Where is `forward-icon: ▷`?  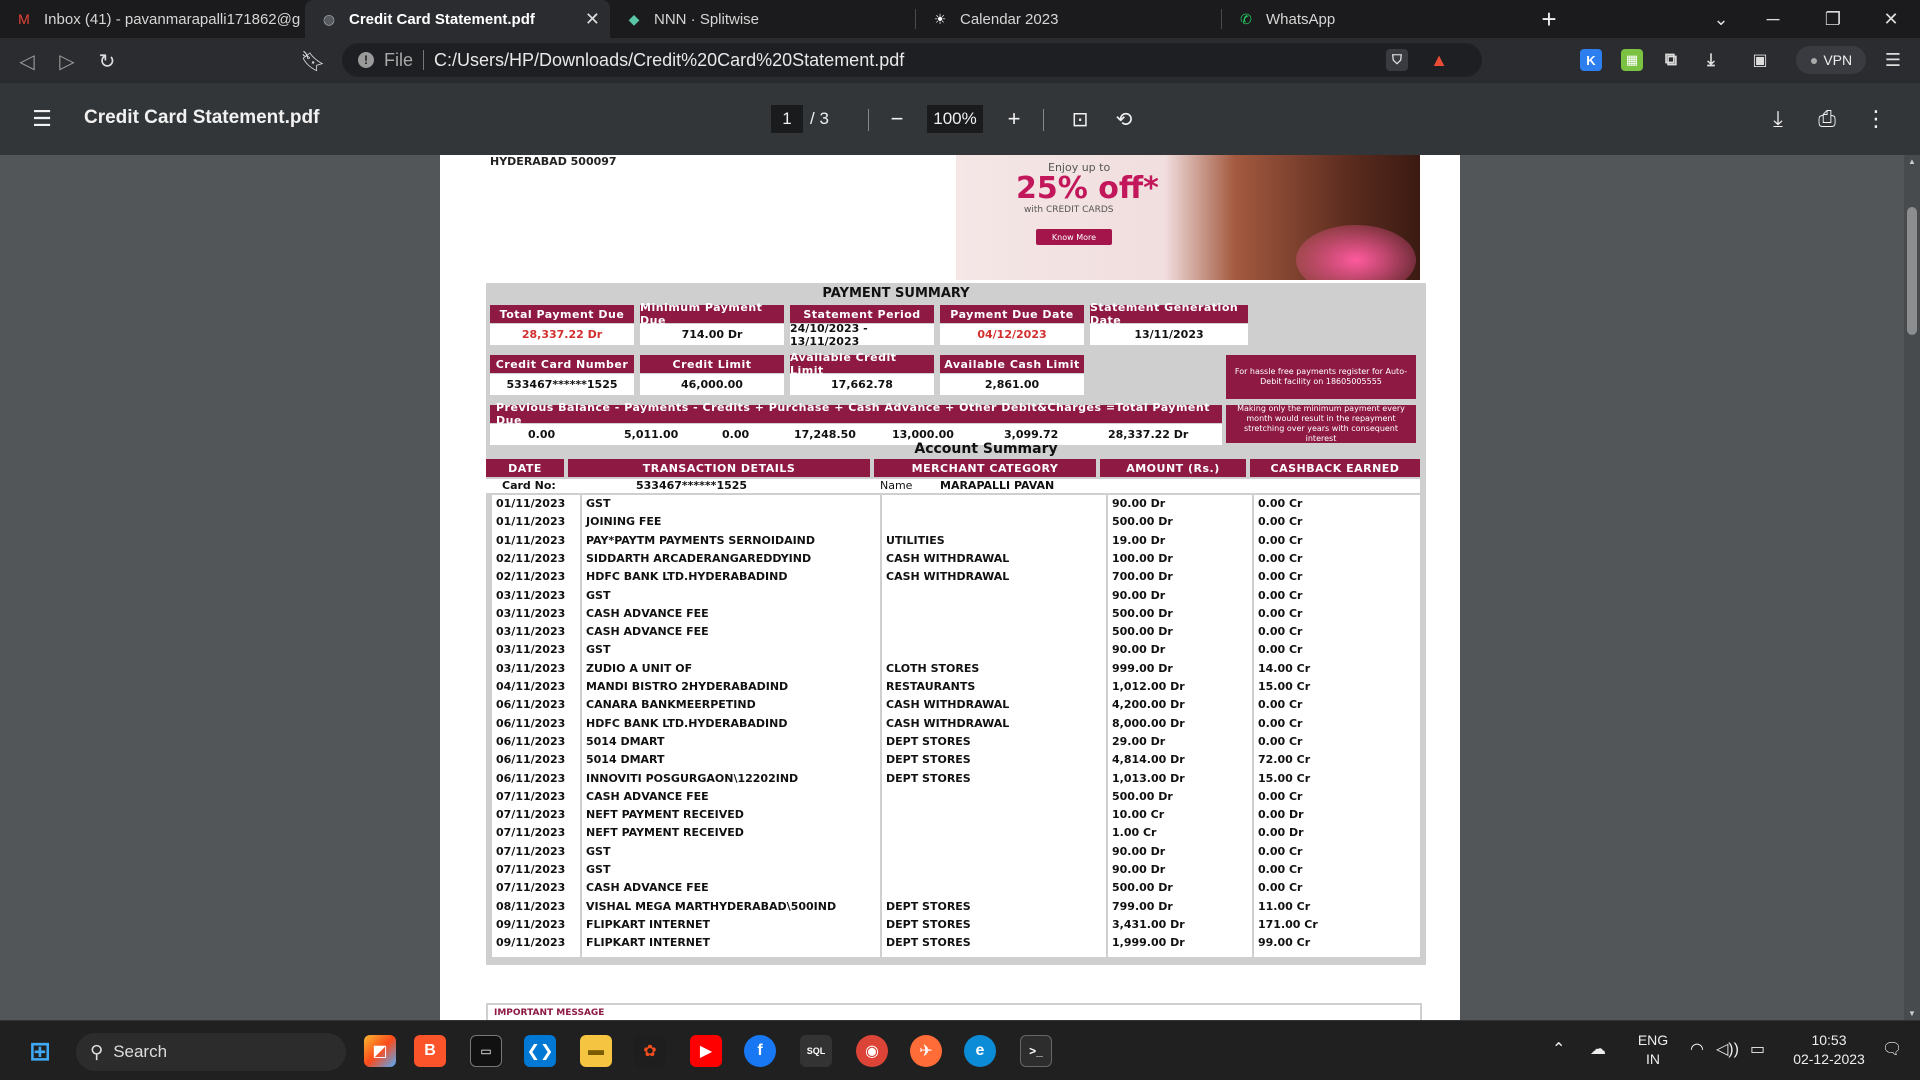 forward-icon: ▷ is located at coordinates (67, 61).